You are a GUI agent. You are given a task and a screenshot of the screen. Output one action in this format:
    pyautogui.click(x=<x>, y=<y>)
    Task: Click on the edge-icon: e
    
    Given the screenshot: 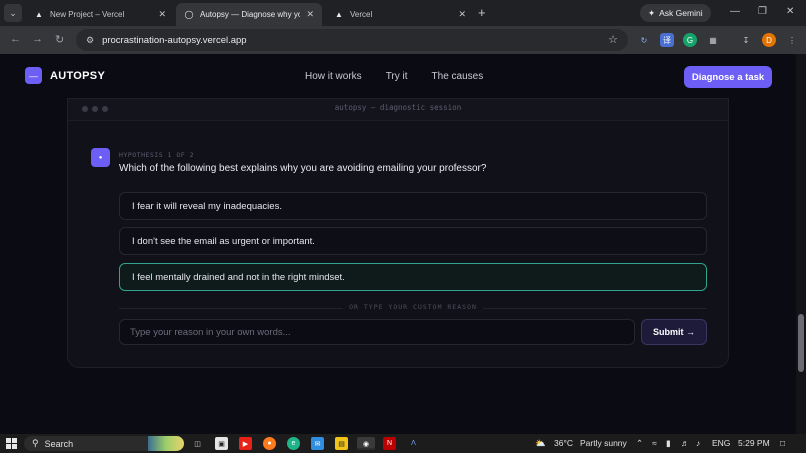 What is the action you would take?
    pyautogui.click(x=293, y=443)
    